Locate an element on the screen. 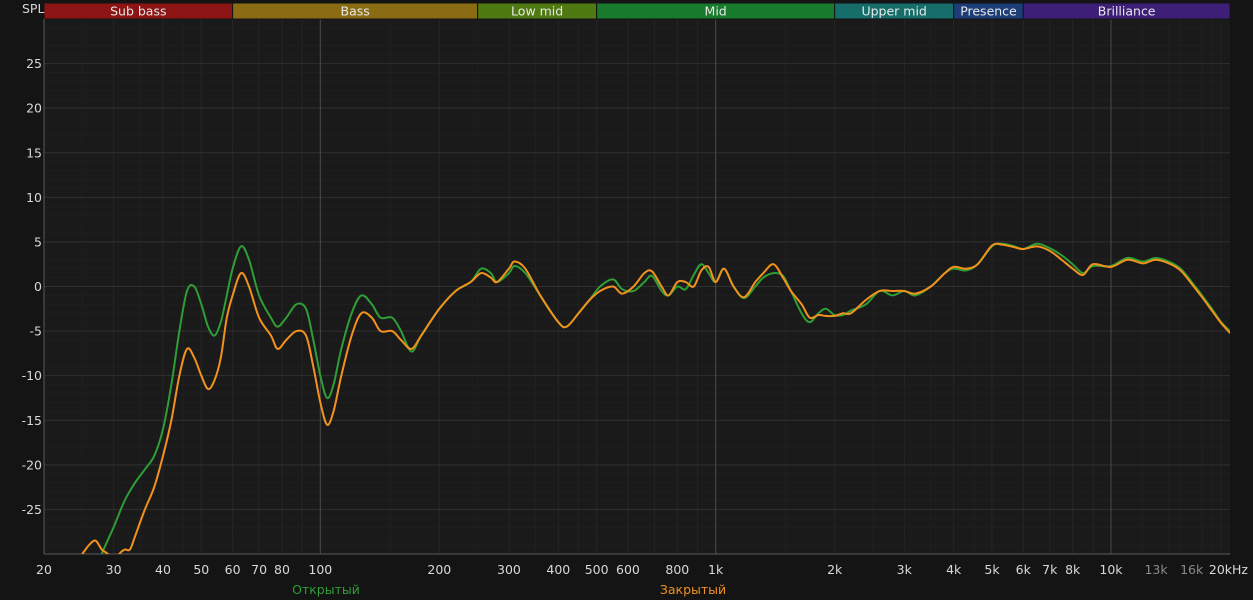  band-label: Brilliance is located at coordinates (1127, 11).